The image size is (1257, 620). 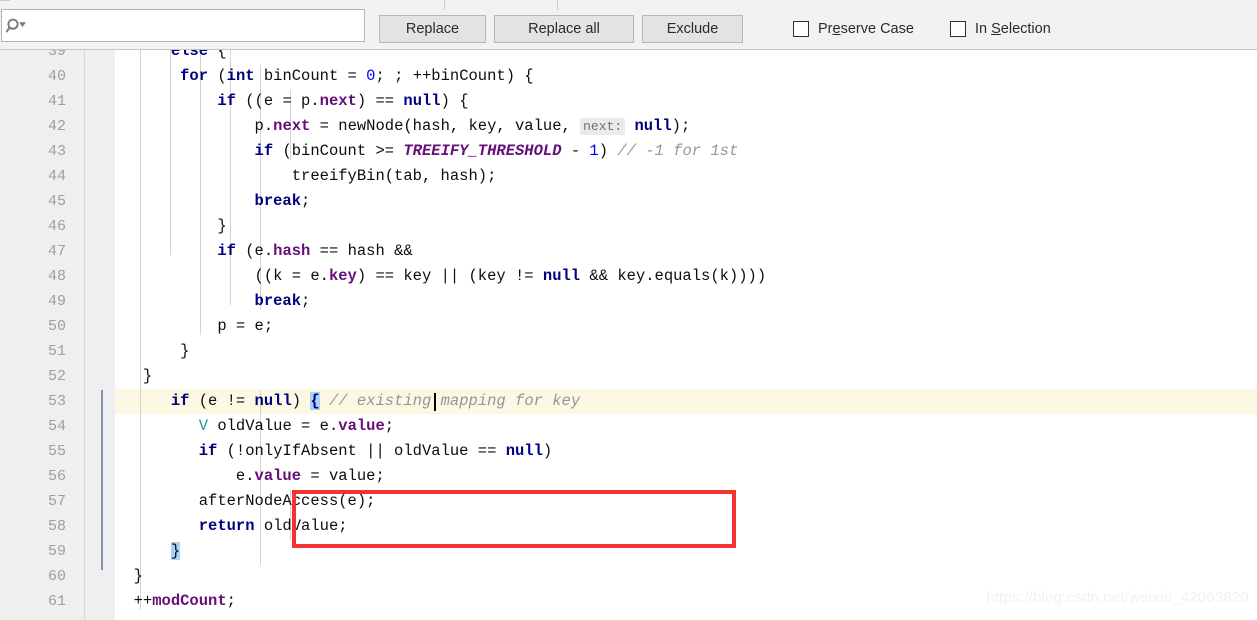 What do you see at coordinates (56, 126) in the screenshot?
I see `line-number: 42` at bounding box center [56, 126].